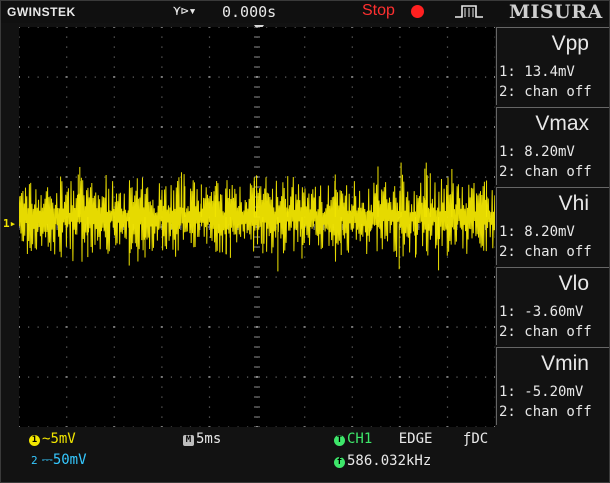 The width and height of the screenshot is (610, 483). Describe the element at coordinates (339, 440) in the screenshot. I see `trigger-badge-icon: T` at that location.